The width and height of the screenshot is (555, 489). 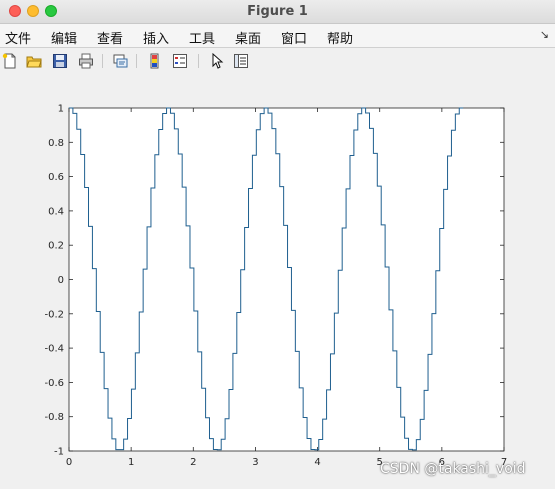 What do you see at coordinates (255, 462) in the screenshot?
I see `x-tick-label: 3` at bounding box center [255, 462].